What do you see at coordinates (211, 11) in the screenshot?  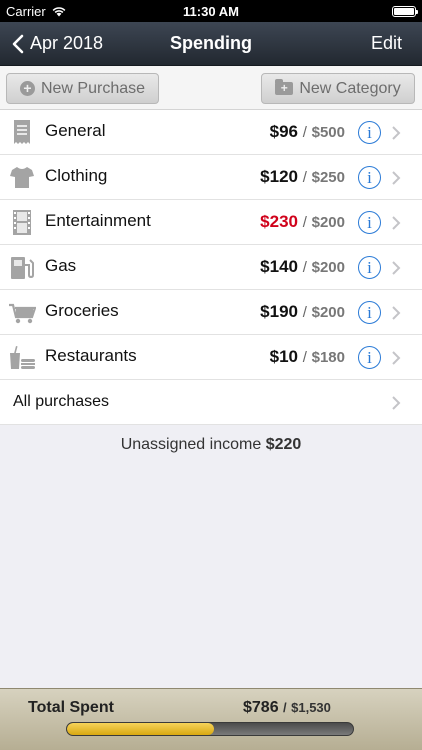 I see `status-bar: Carrier 11:30 AM` at bounding box center [211, 11].